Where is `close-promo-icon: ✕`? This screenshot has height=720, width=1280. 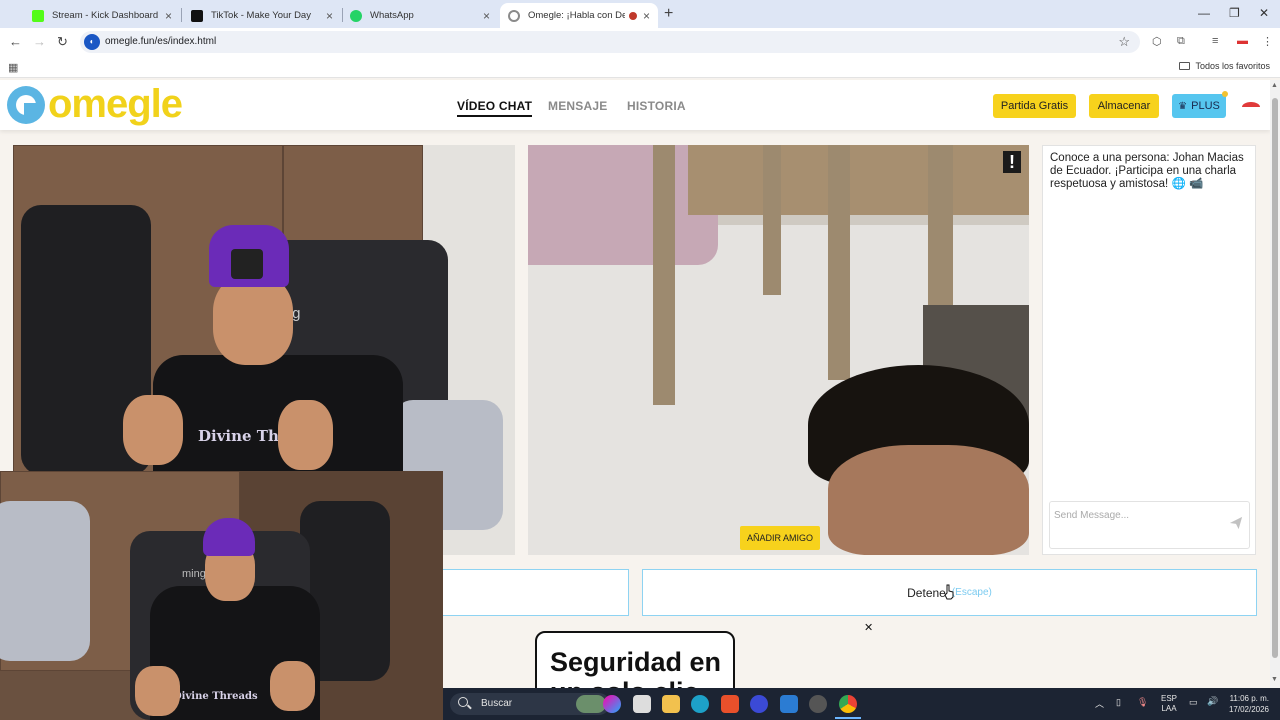 close-promo-icon: ✕ is located at coordinates (868, 627).